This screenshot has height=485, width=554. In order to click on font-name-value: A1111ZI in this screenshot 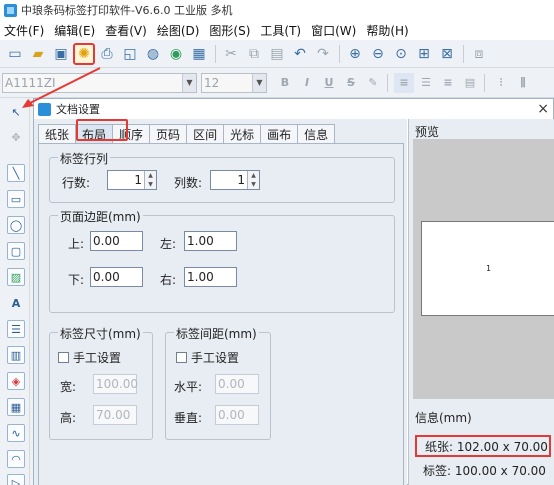, I will do `click(30, 82)`.